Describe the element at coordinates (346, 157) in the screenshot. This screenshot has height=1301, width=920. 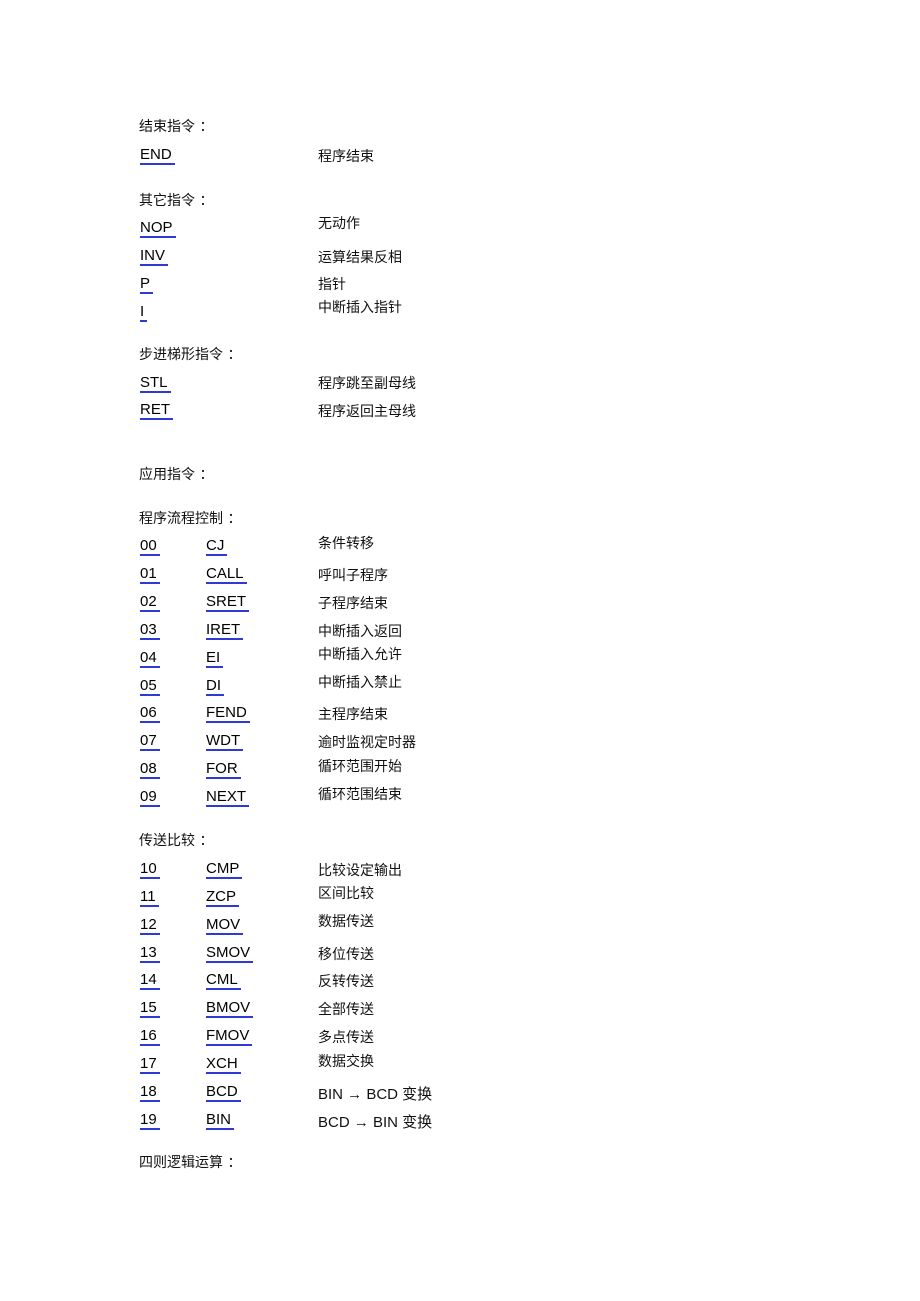
I see `instruction-desc: 程序结束` at that location.